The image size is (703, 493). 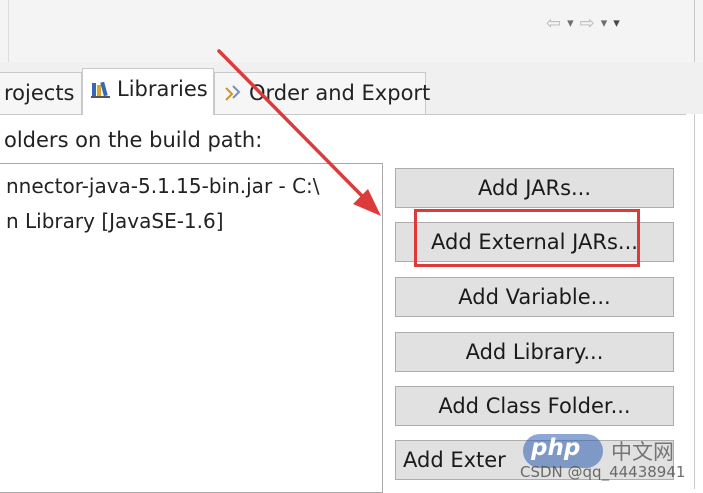 I want to click on libraries-icon, so click(x=100, y=89).